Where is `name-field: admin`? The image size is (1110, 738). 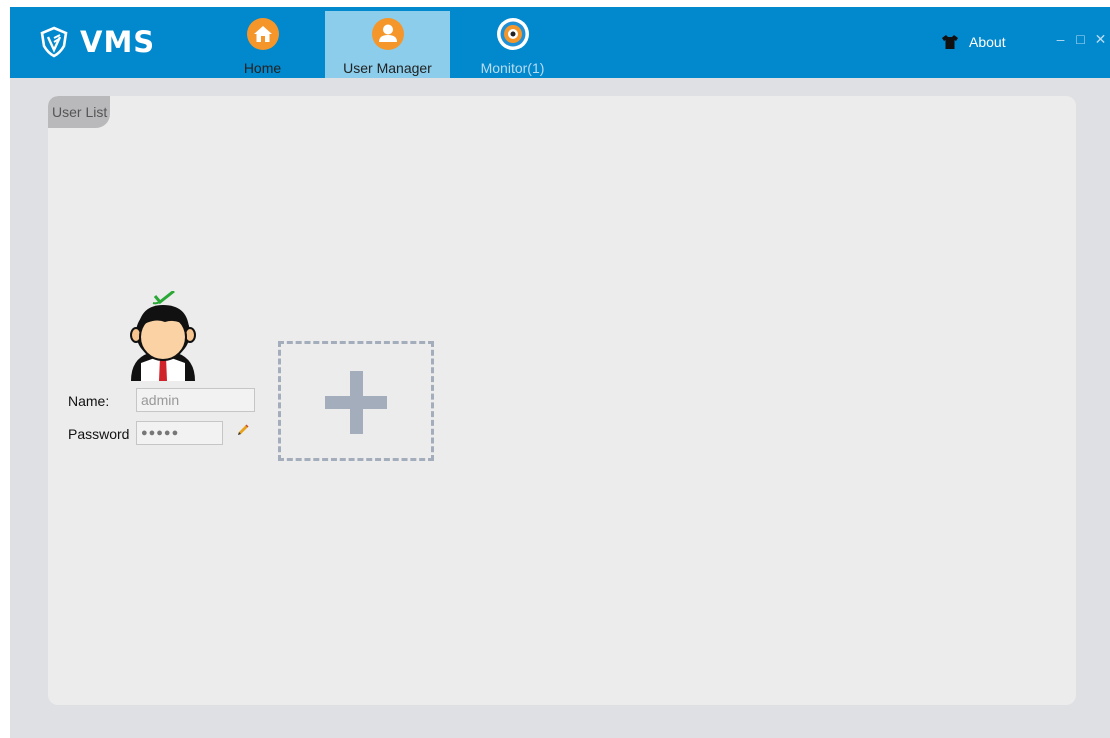 name-field: admin is located at coordinates (195, 400).